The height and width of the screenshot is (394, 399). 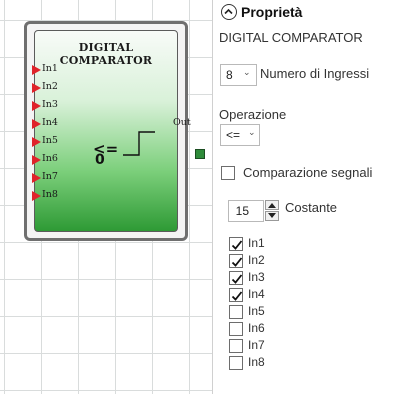 I want to click on num-inputs-label: Numero di Ingressi, so click(x=315, y=73).